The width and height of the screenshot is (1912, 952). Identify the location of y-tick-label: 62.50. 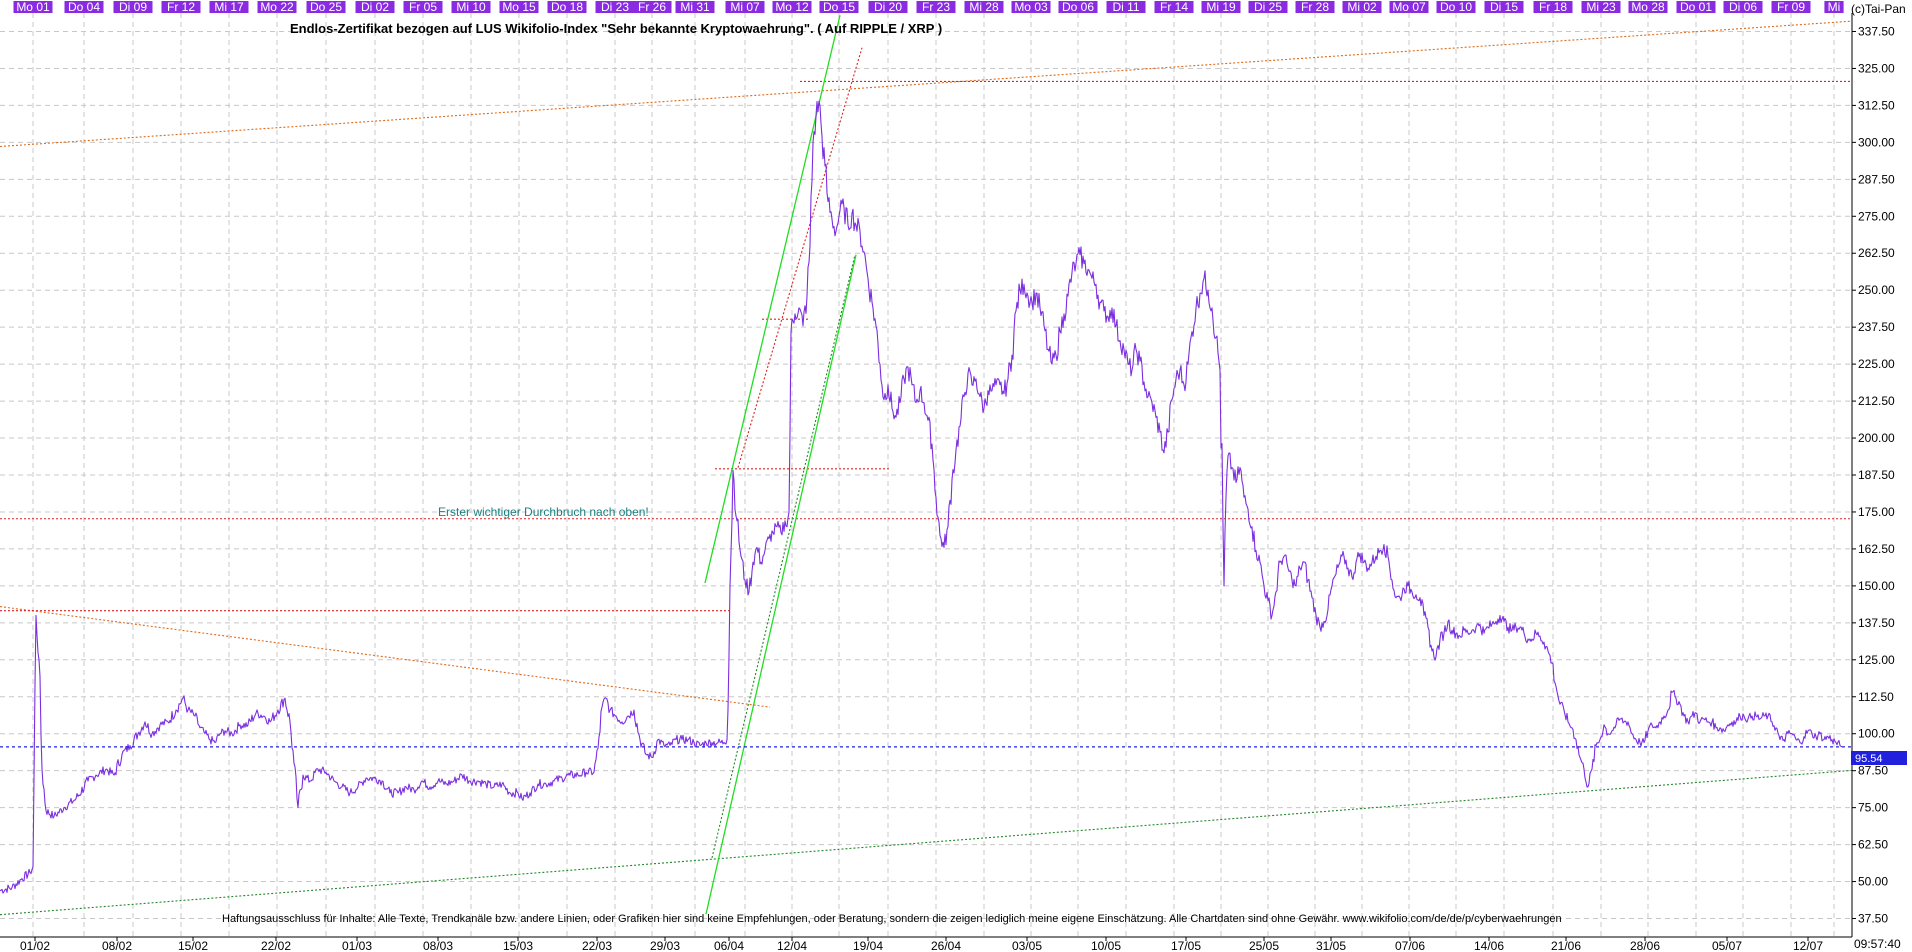
(1873, 845).